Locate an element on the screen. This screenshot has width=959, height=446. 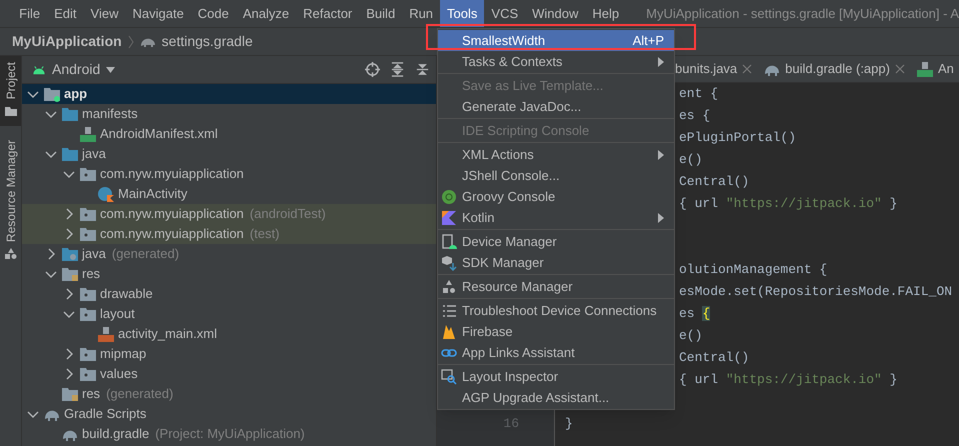
menu-entry: SmallestWidth Alt+P is located at coordinates (556, 40).